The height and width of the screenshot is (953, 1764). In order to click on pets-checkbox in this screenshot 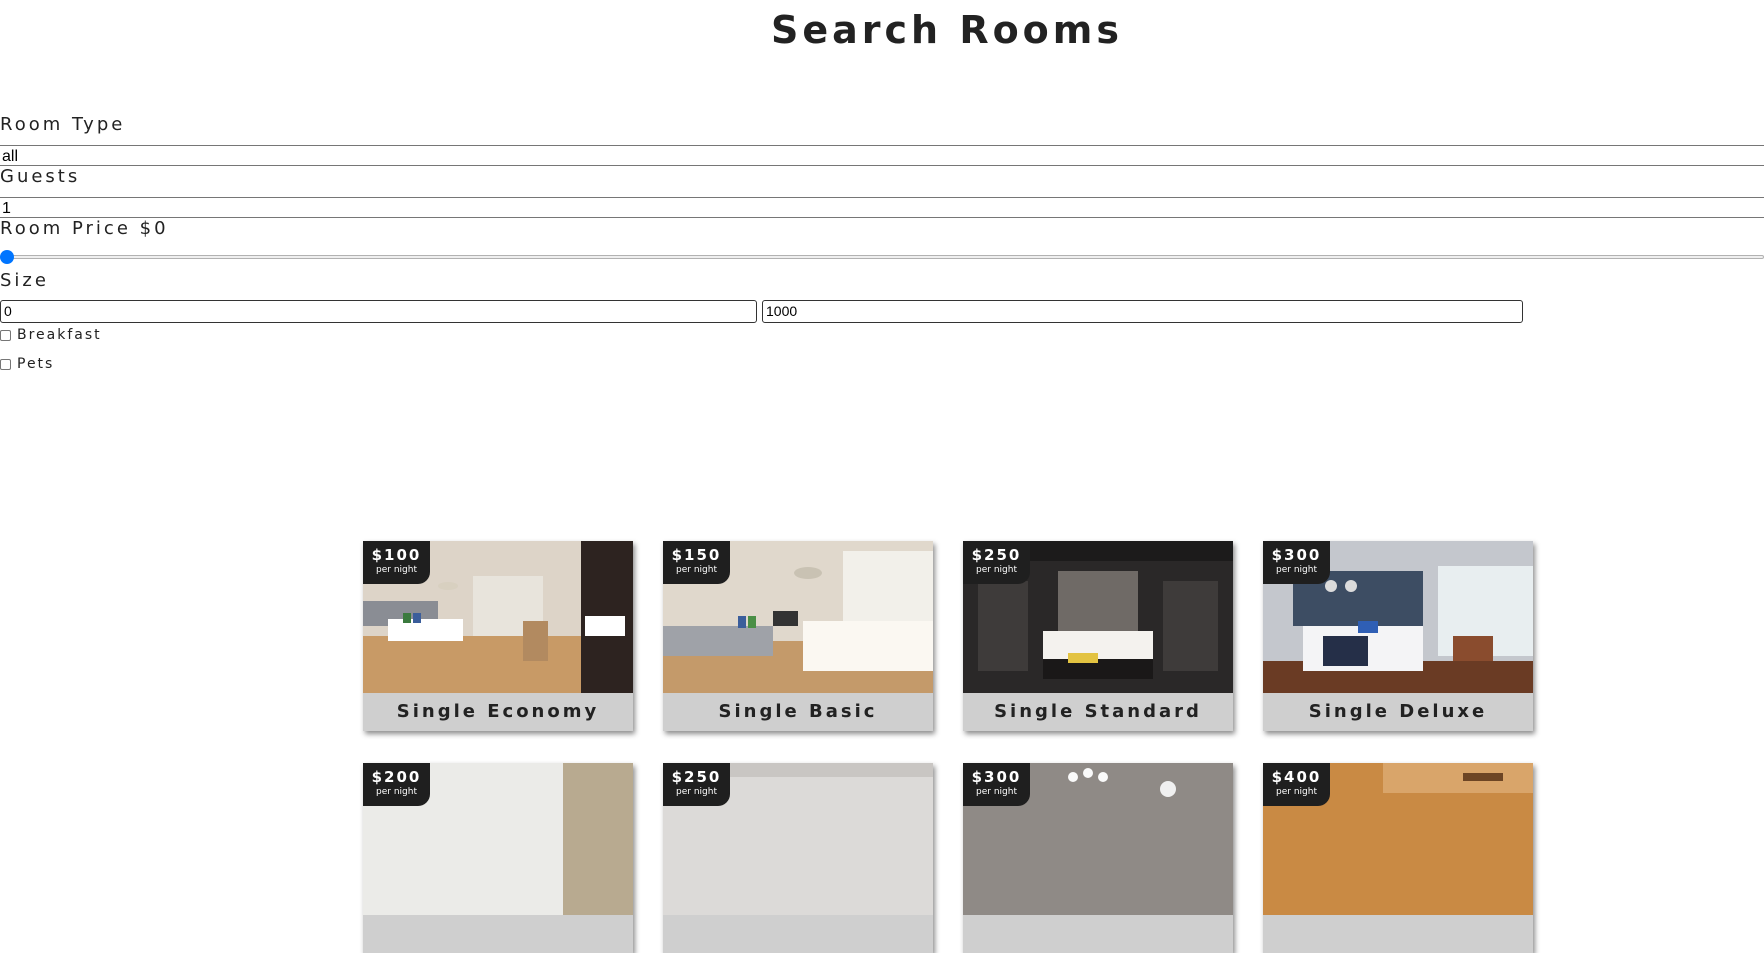, I will do `click(5, 364)`.